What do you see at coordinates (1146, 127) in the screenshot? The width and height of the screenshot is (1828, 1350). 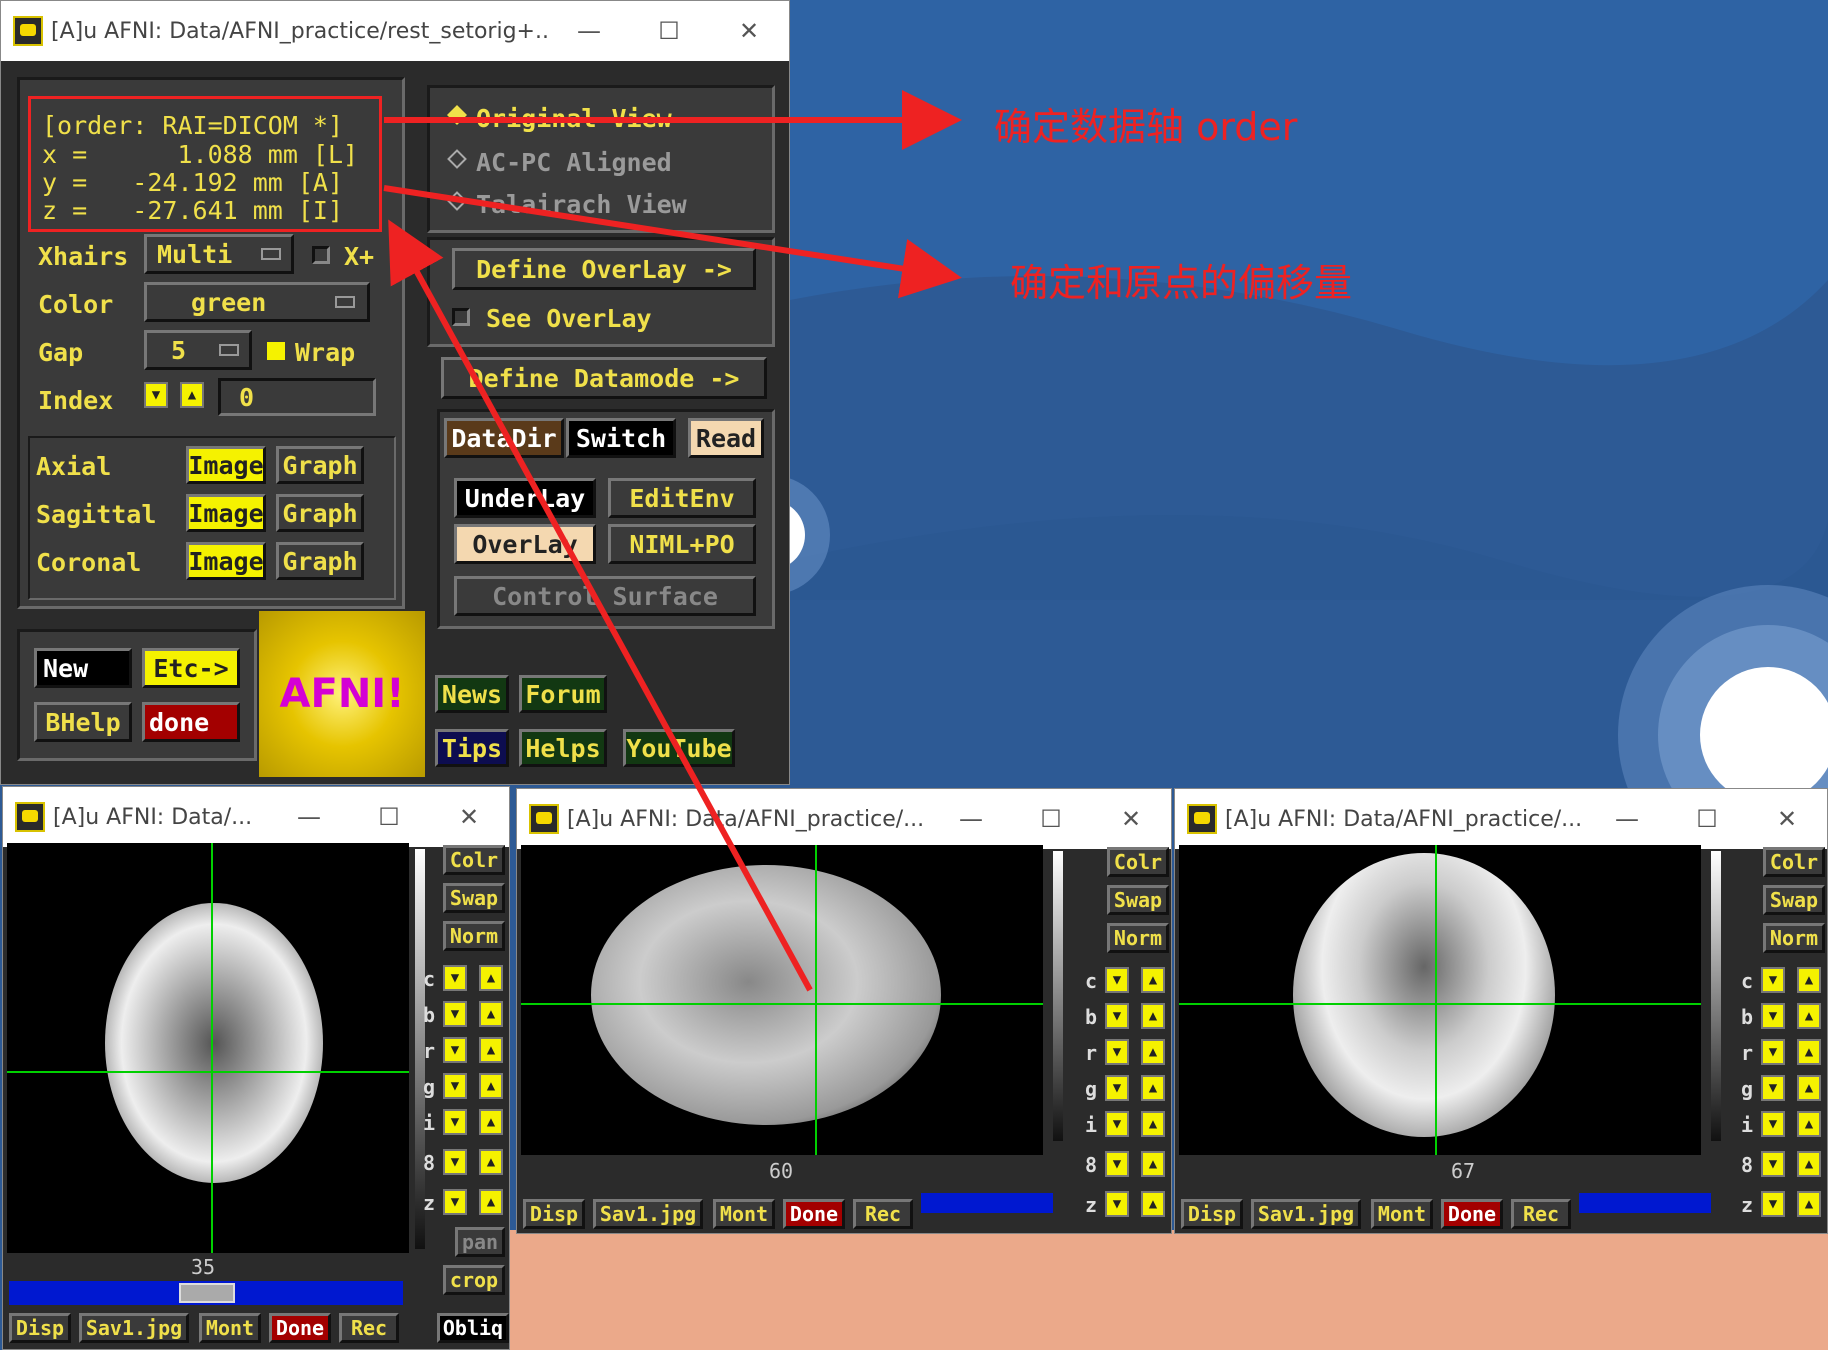 I see `order-annotation: 确定数据轴 order` at bounding box center [1146, 127].